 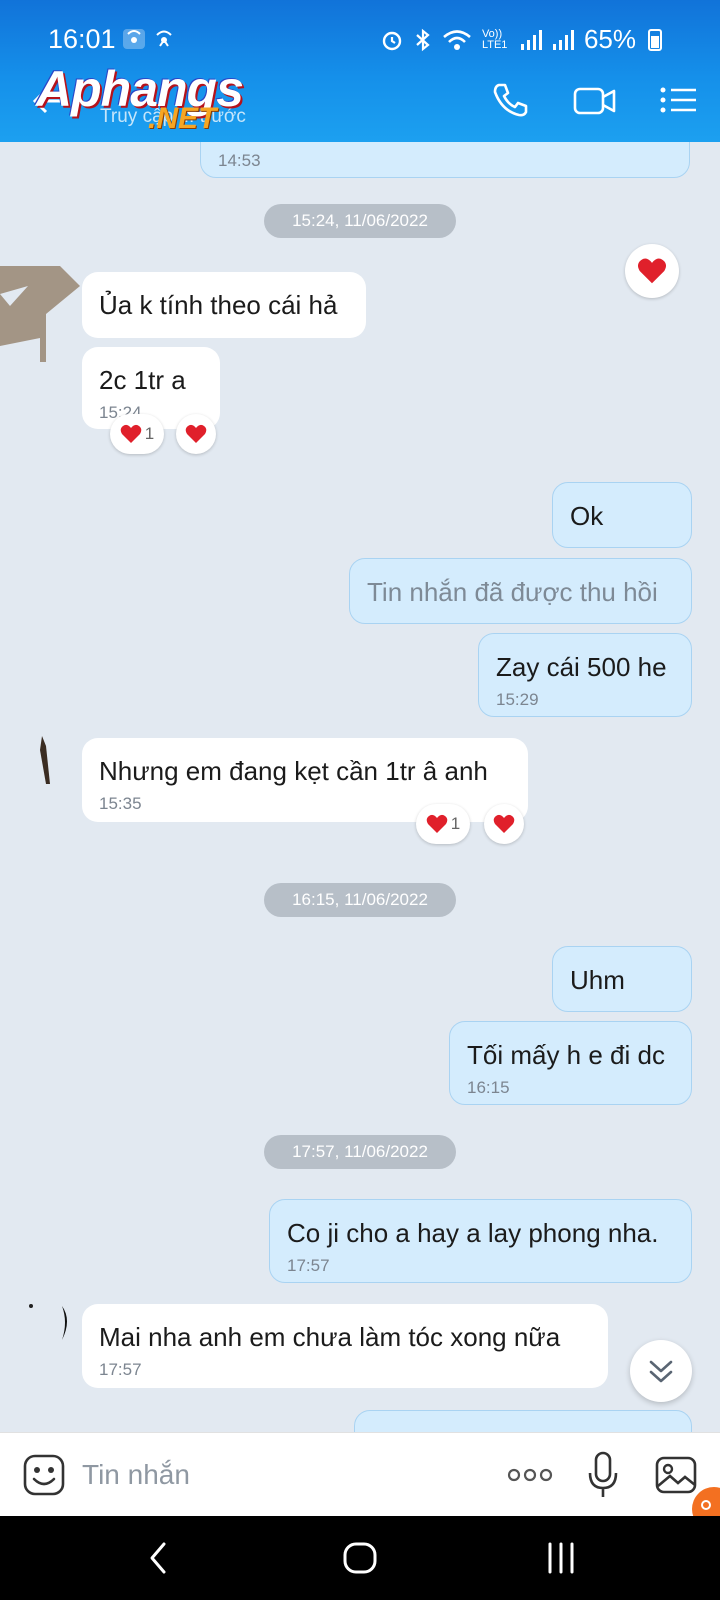 I want to click on chat-header: Truy cập ... trước Aphangs .NET, so click(x=360, y=100).